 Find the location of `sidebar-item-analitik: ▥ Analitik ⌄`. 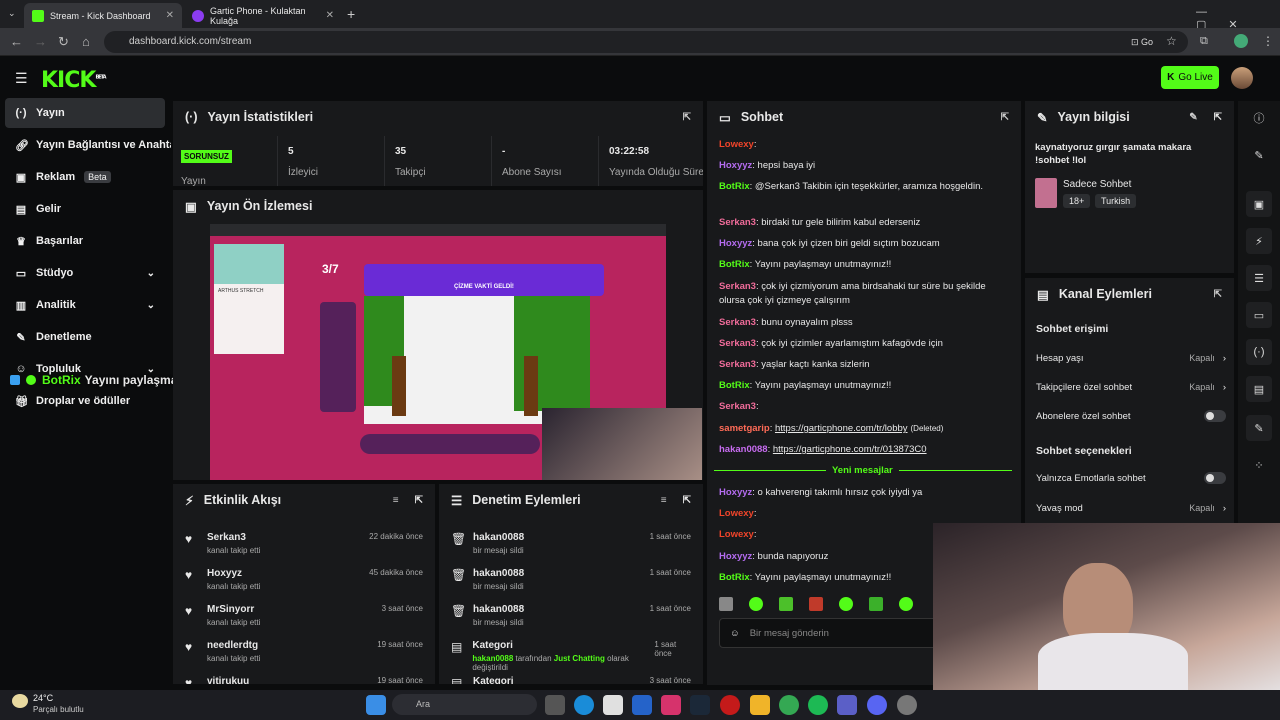

sidebar-item-analitik: ▥ Analitik ⌄ is located at coordinates (85, 305).